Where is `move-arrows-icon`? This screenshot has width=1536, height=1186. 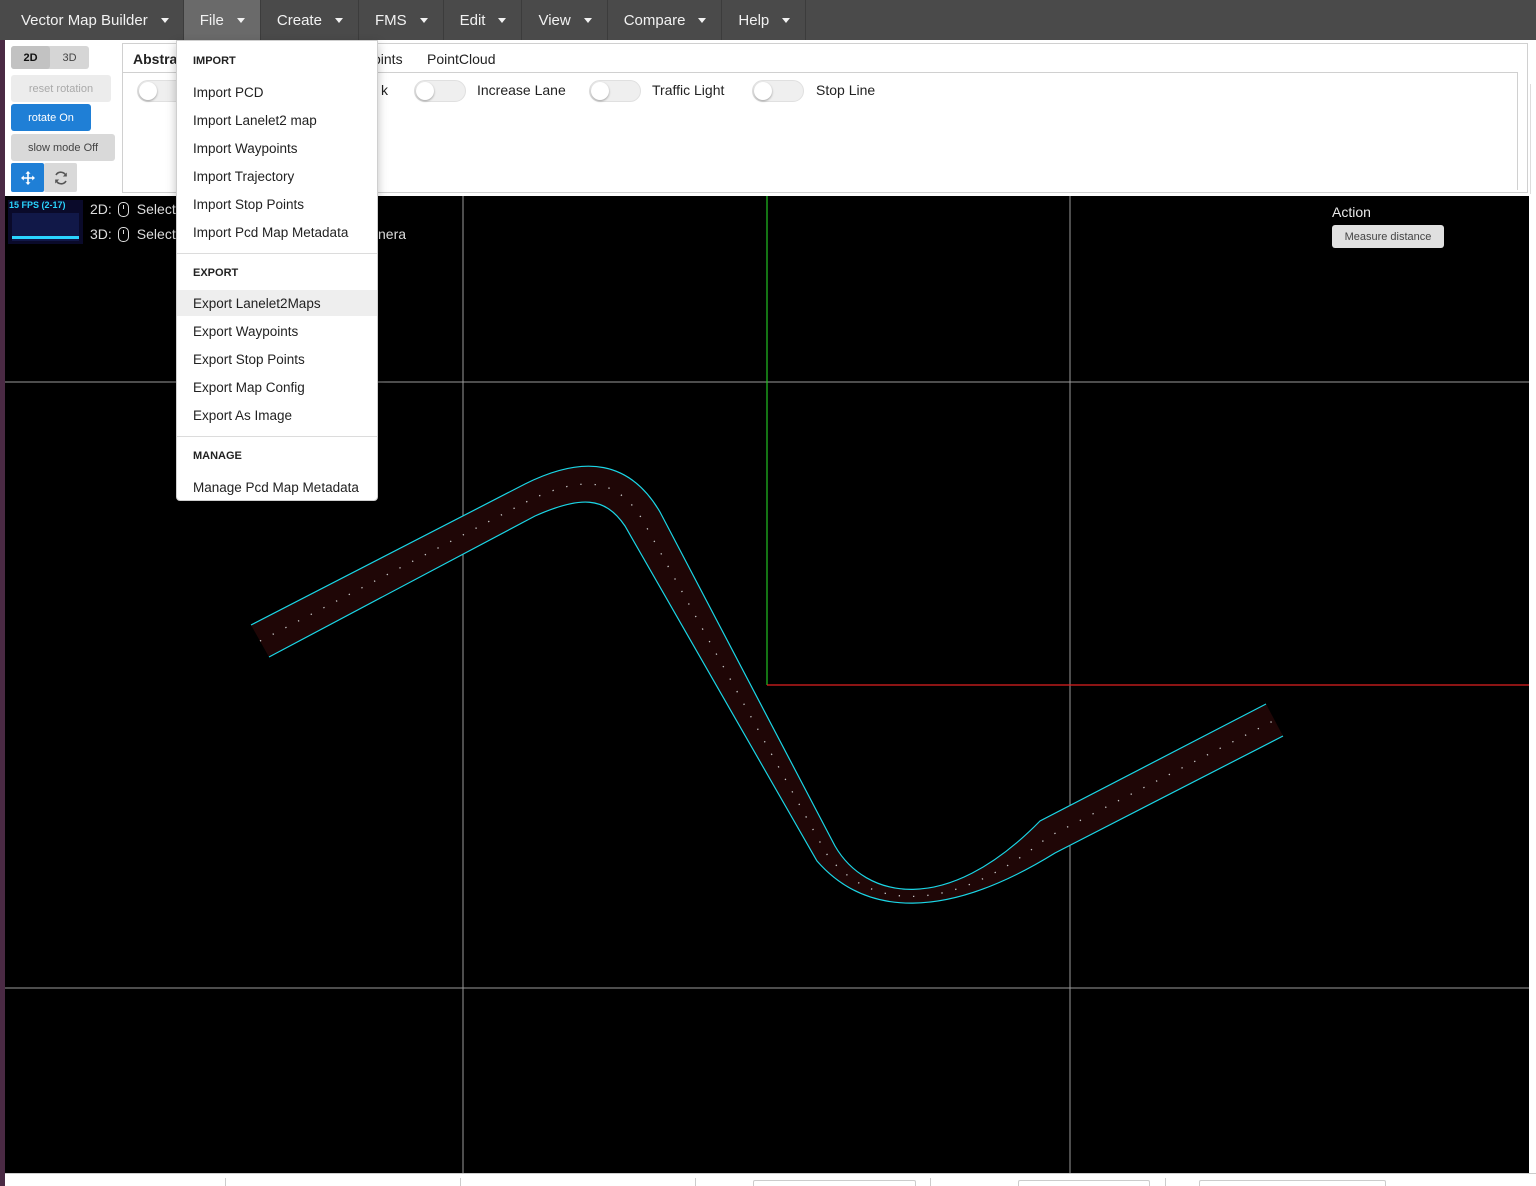 move-arrows-icon is located at coordinates (27, 177).